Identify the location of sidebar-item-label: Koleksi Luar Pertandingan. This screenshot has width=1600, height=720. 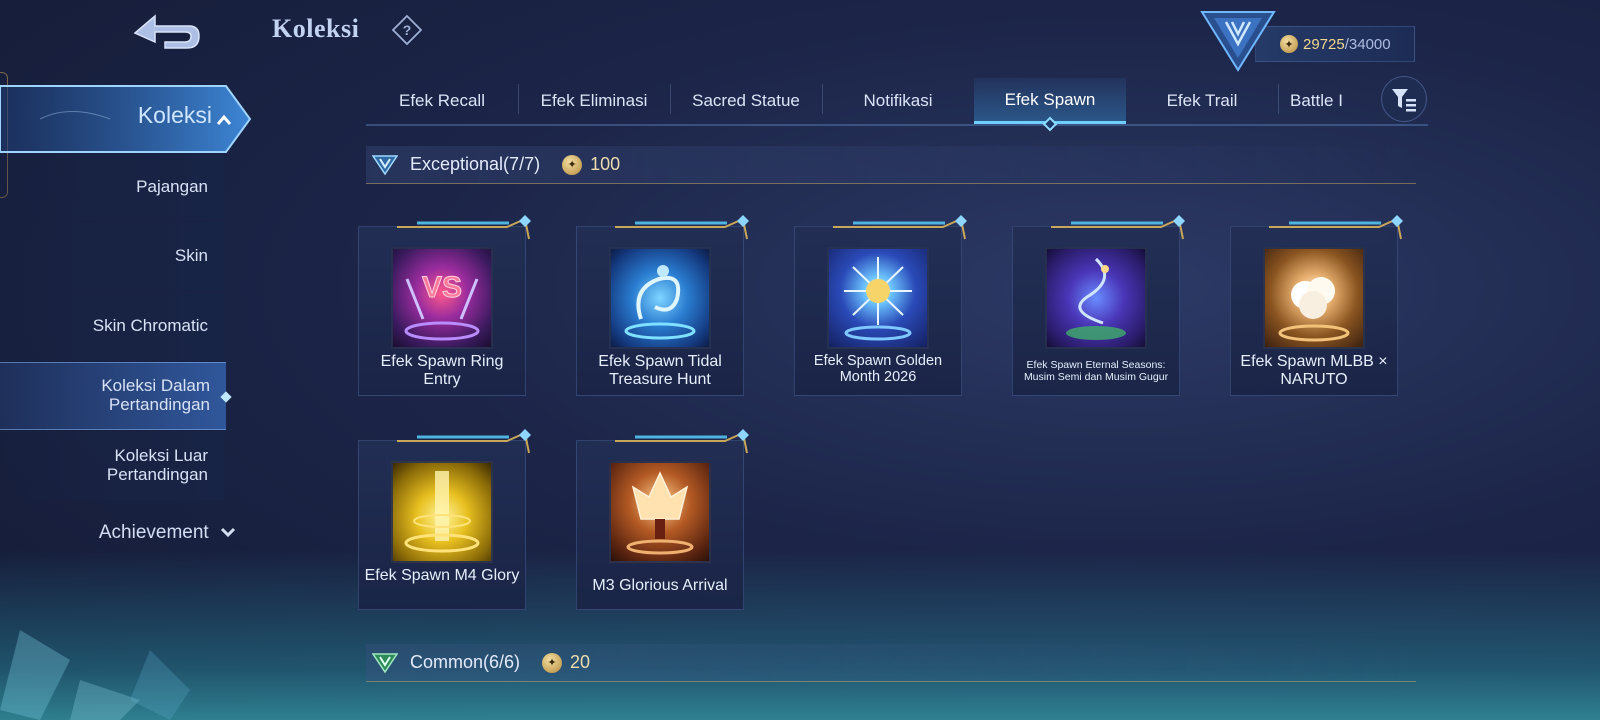
(157, 465).